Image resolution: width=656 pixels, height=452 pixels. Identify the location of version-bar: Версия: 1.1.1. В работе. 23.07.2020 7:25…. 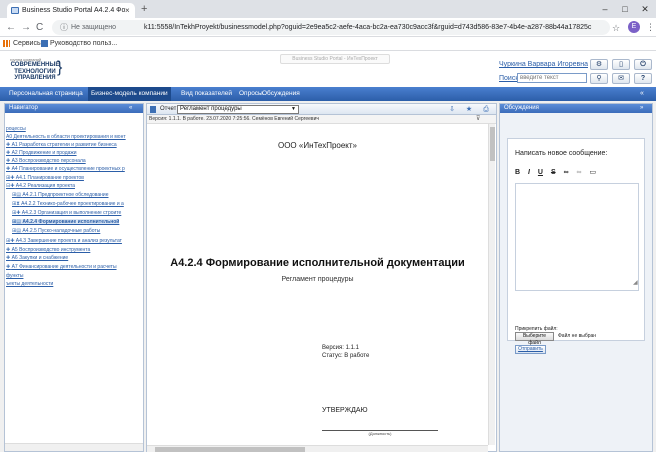
(321, 119).